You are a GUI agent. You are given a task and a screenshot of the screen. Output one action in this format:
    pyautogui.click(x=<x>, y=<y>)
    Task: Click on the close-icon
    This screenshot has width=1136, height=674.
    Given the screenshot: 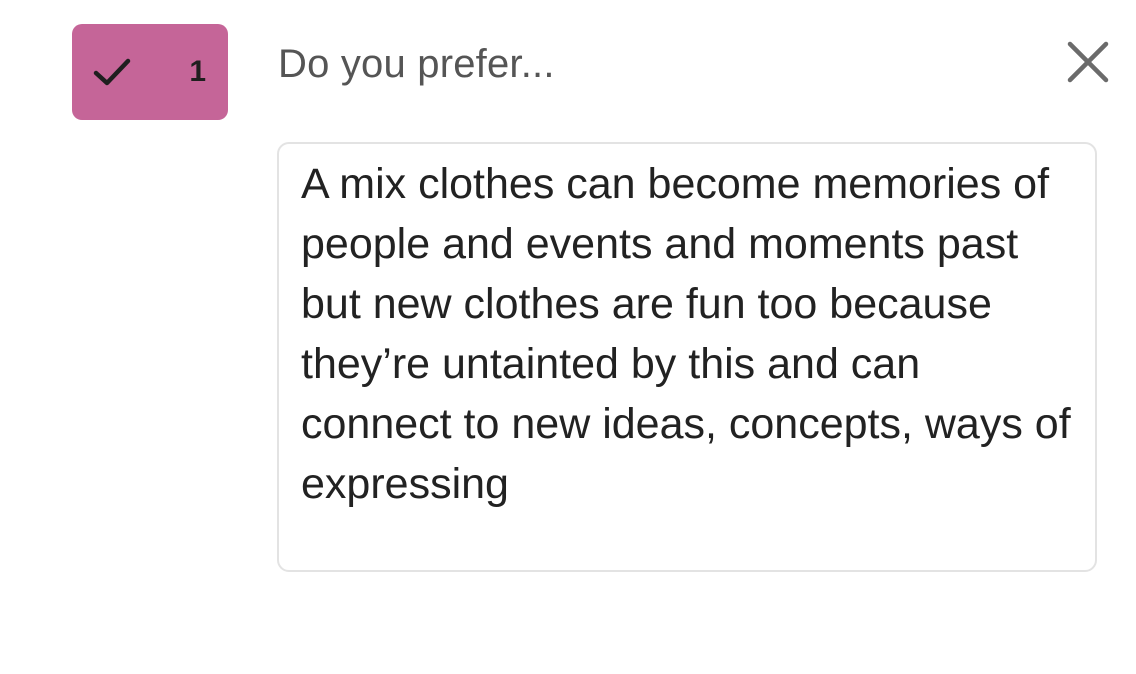 What is the action you would take?
    pyautogui.click(x=1088, y=64)
    